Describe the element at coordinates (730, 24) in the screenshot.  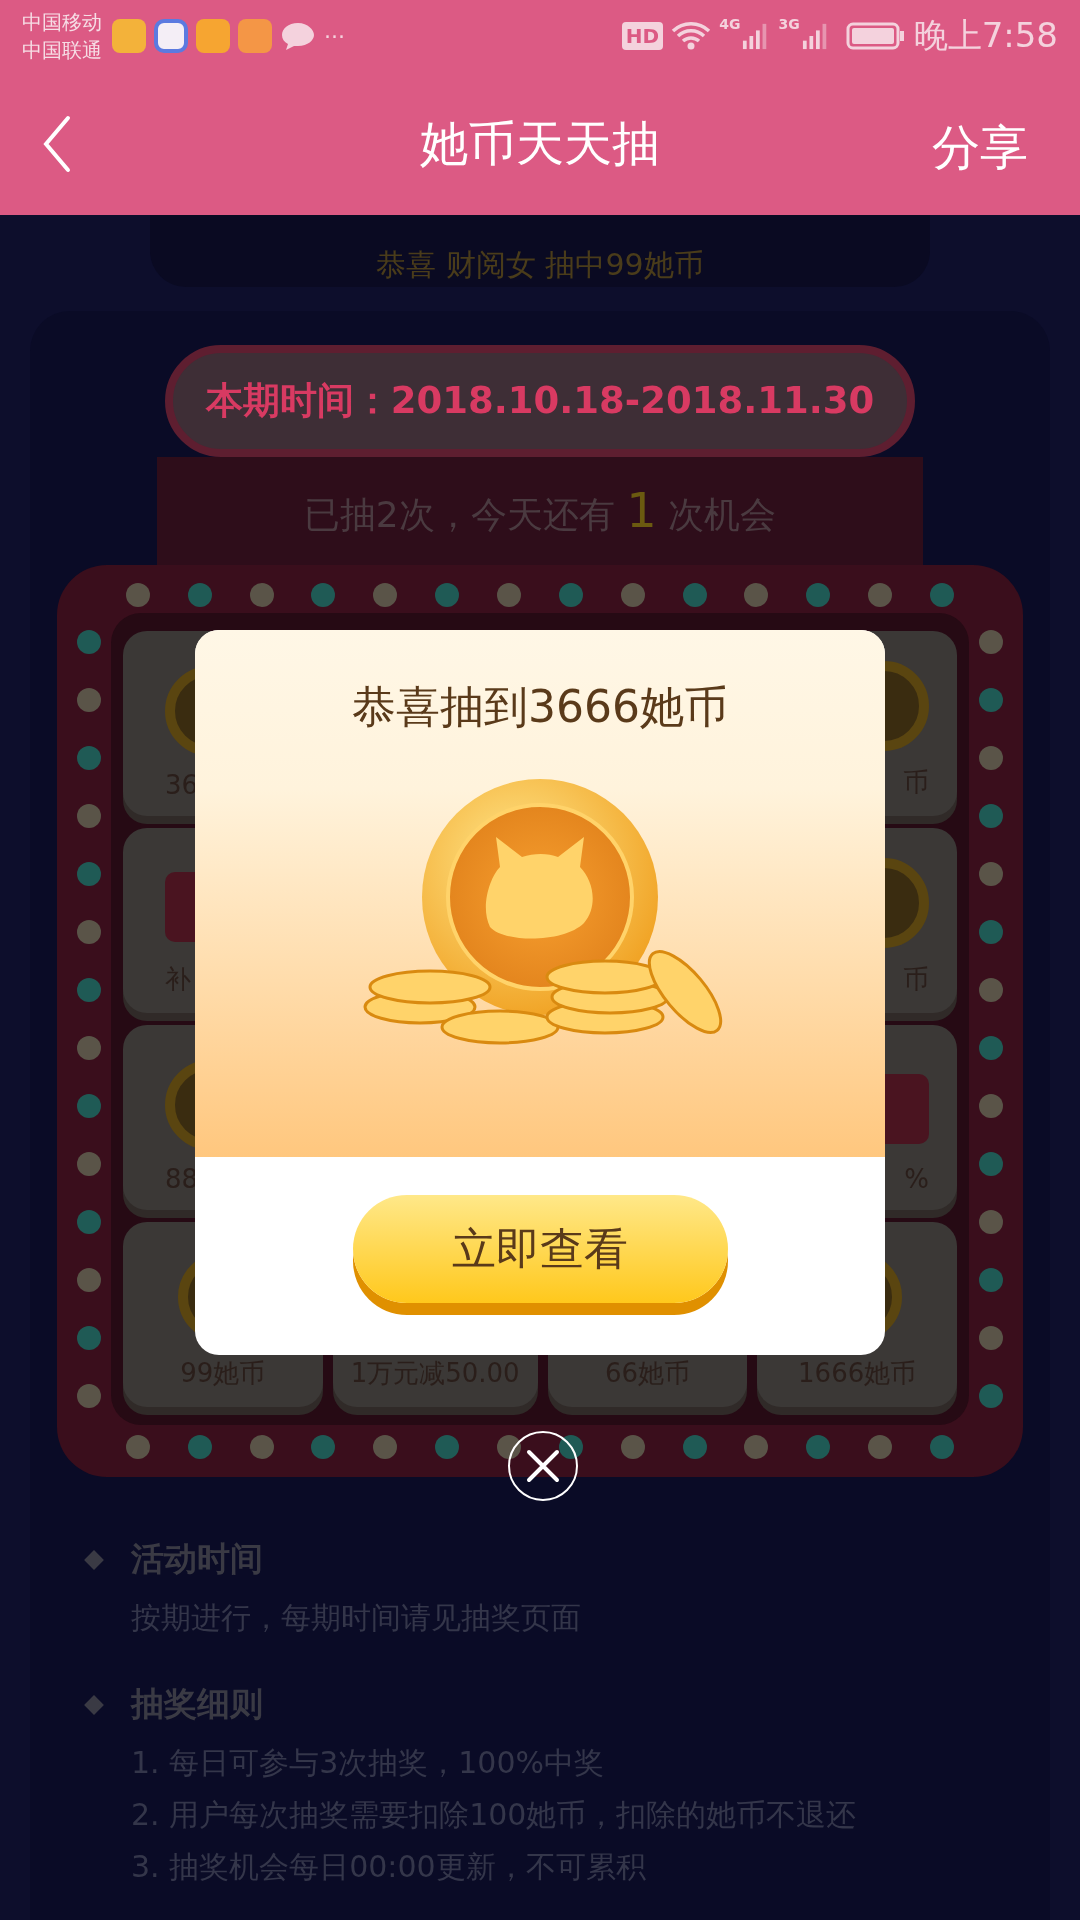
I see `network-type: 4G` at that location.